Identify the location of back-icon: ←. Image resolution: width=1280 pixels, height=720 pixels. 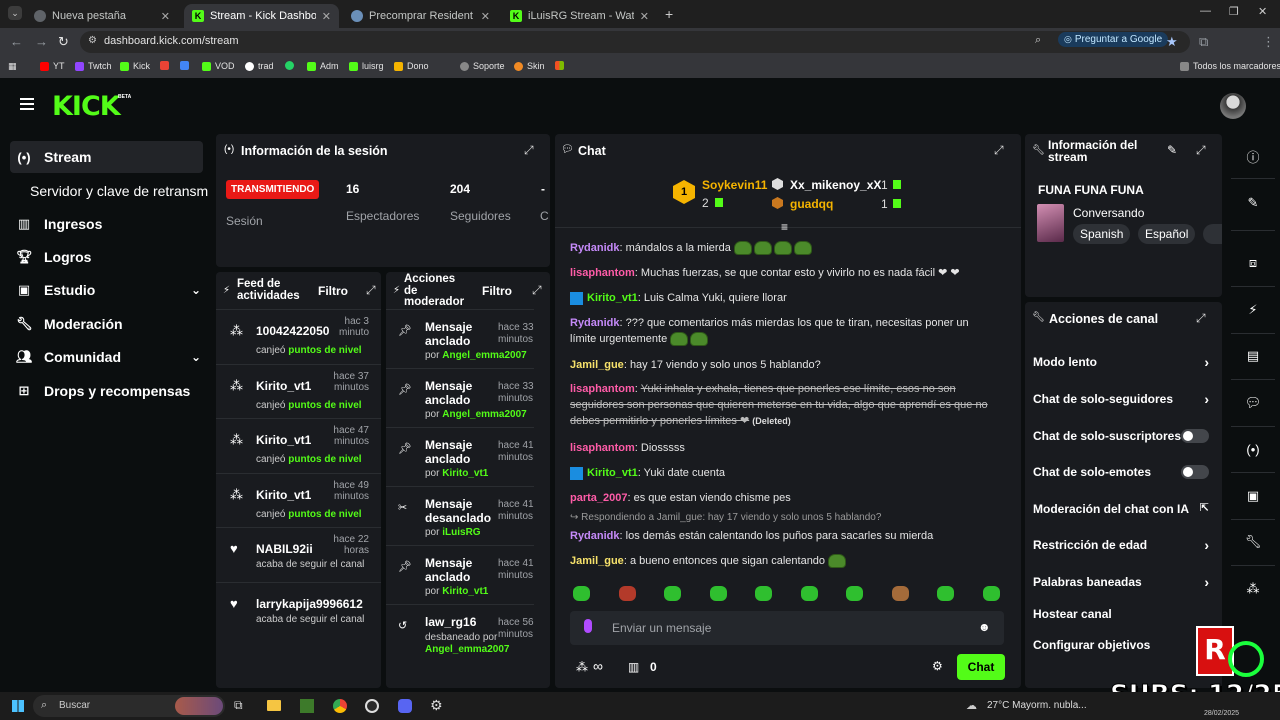
(16, 41).